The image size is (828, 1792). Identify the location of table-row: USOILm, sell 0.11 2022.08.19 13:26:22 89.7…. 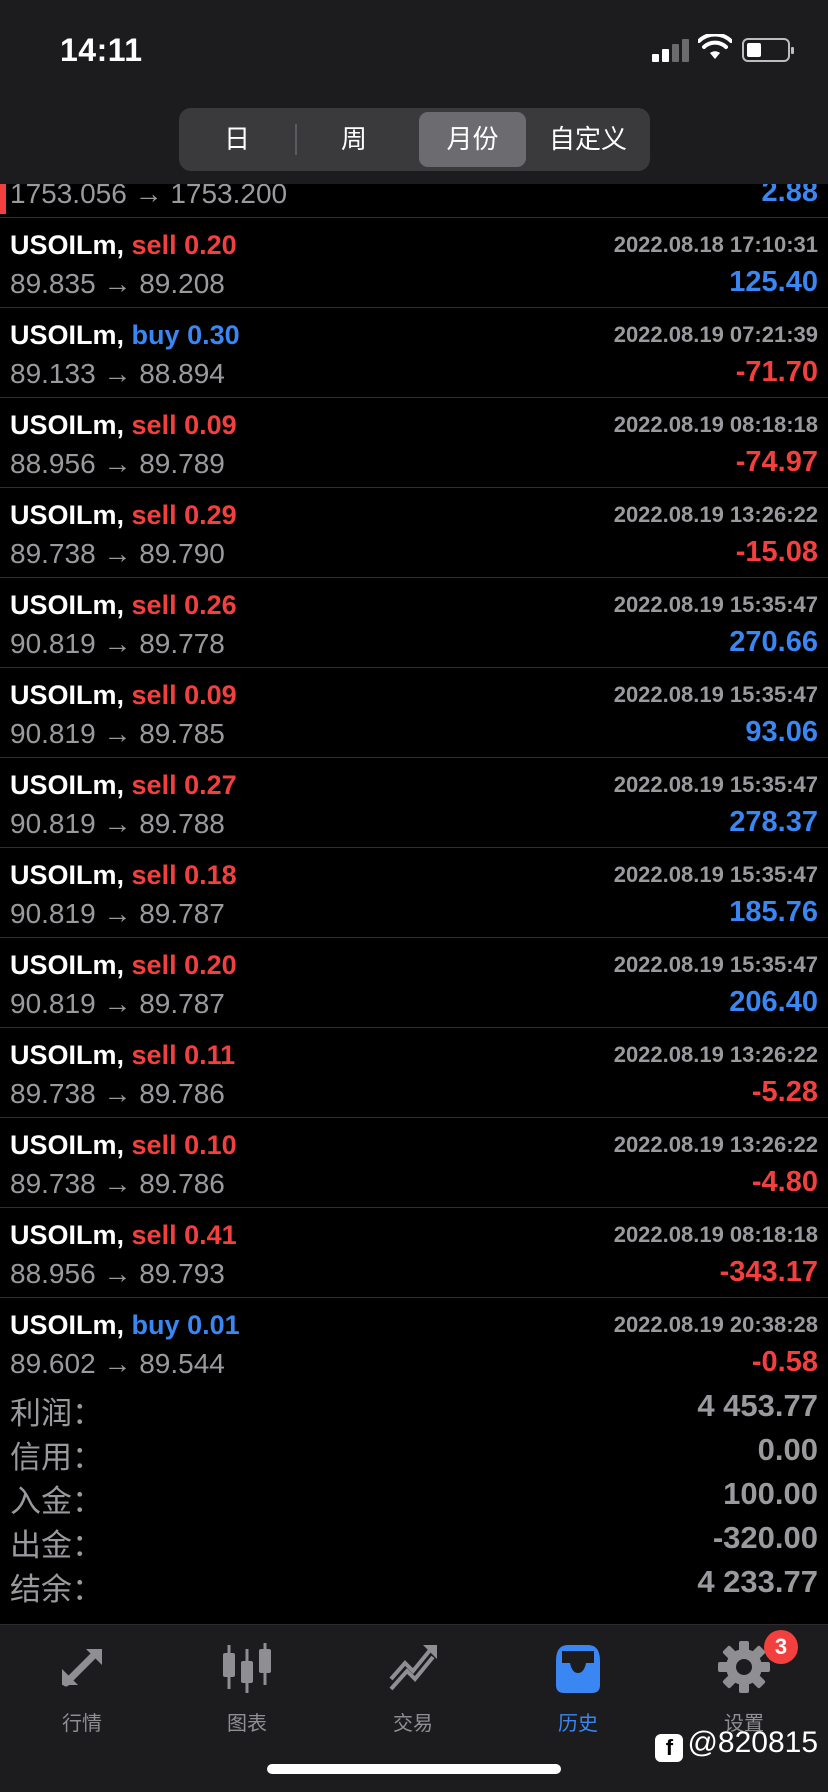
(414, 1073).